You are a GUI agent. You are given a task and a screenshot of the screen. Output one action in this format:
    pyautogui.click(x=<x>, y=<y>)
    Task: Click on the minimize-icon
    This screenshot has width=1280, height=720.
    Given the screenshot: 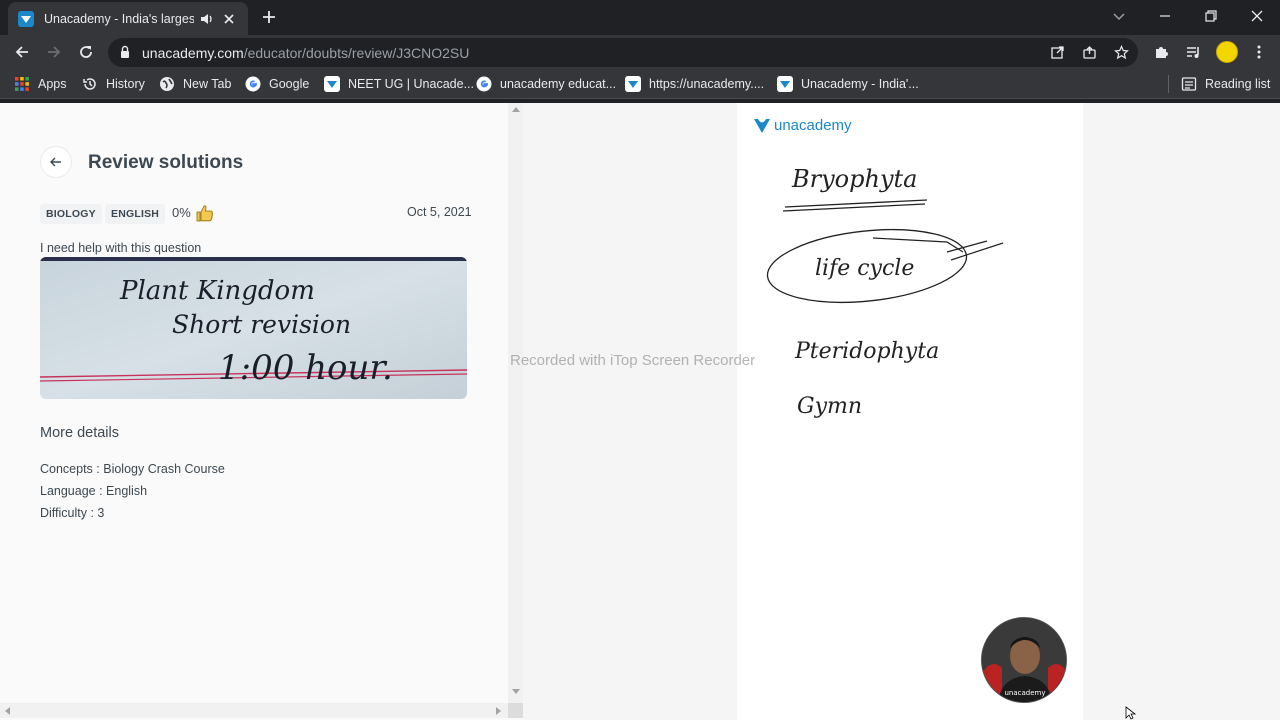 What is the action you would take?
    pyautogui.click(x=1165, y=16)
    